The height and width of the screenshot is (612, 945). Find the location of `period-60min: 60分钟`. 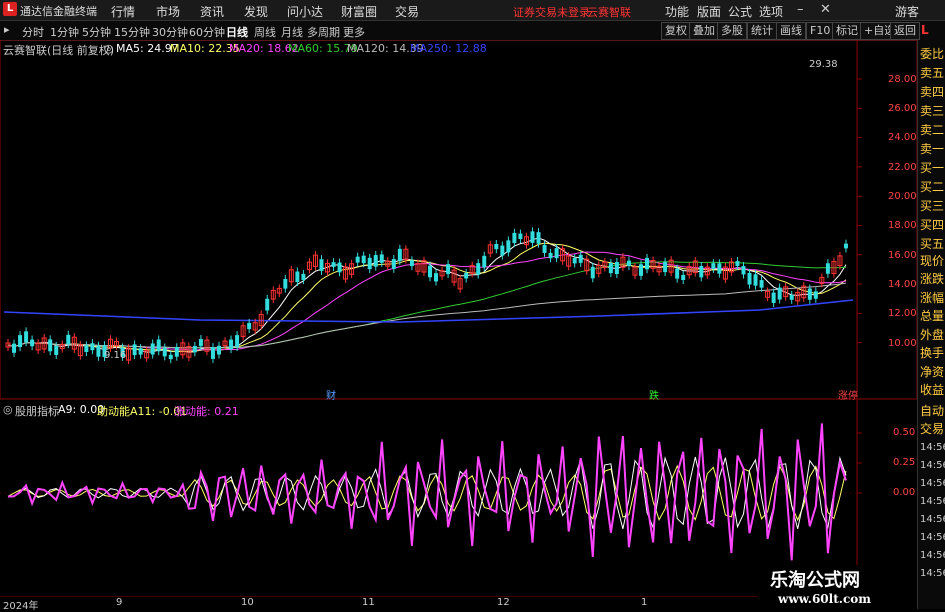

period-60min: 60分钟 is located at coordinates (207, 32).